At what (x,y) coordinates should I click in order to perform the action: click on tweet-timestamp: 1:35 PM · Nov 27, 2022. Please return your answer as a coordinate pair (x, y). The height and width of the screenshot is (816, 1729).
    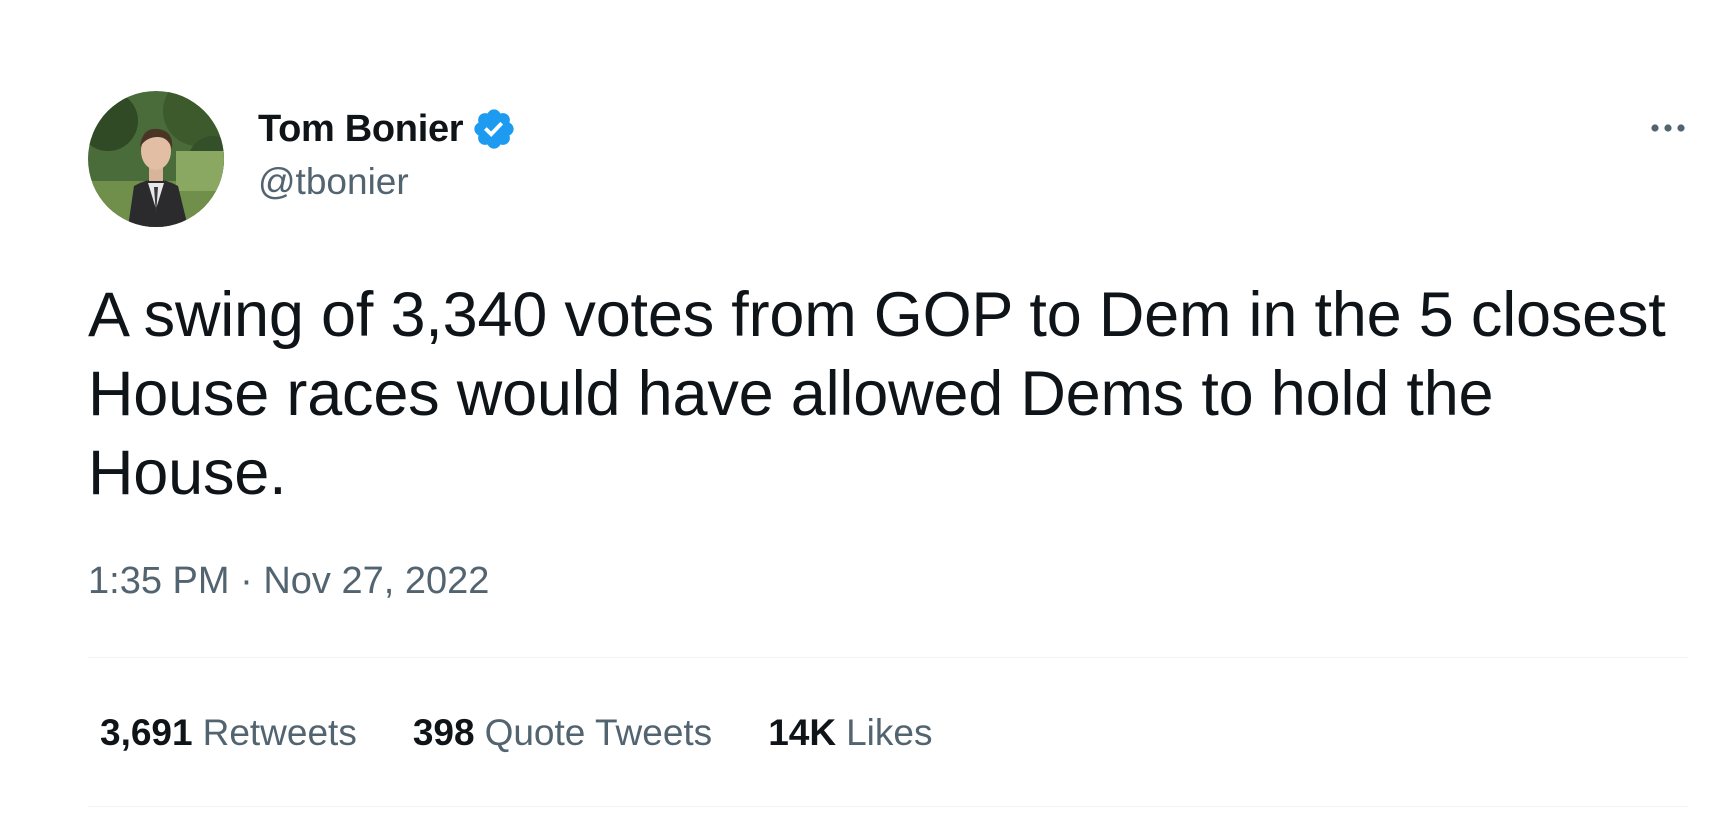
    Looking at the image, I should click on (288, 581).